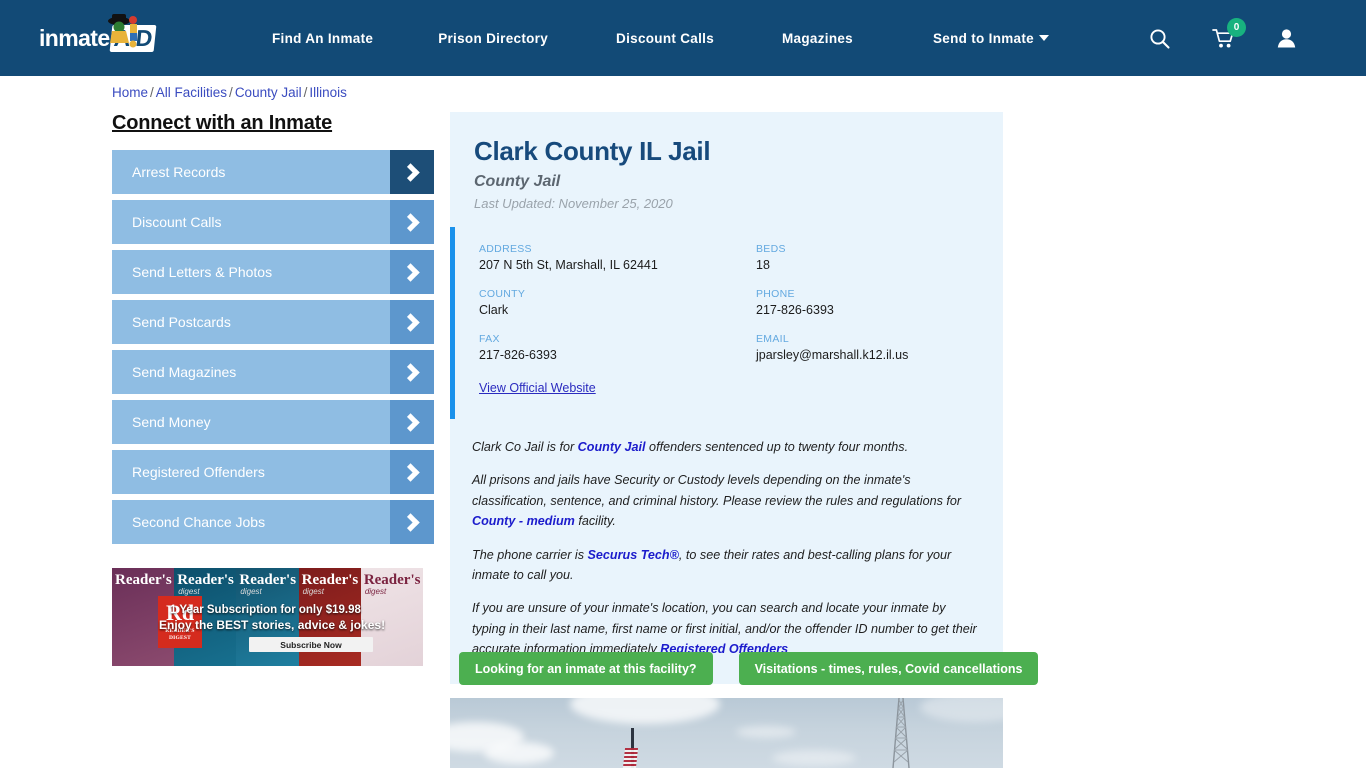 The image size is (1366, 768). Describe the element at coordinates (198, 472) in the screenshot. I see `sidebar-item-label: Registered Offenders` at that location.